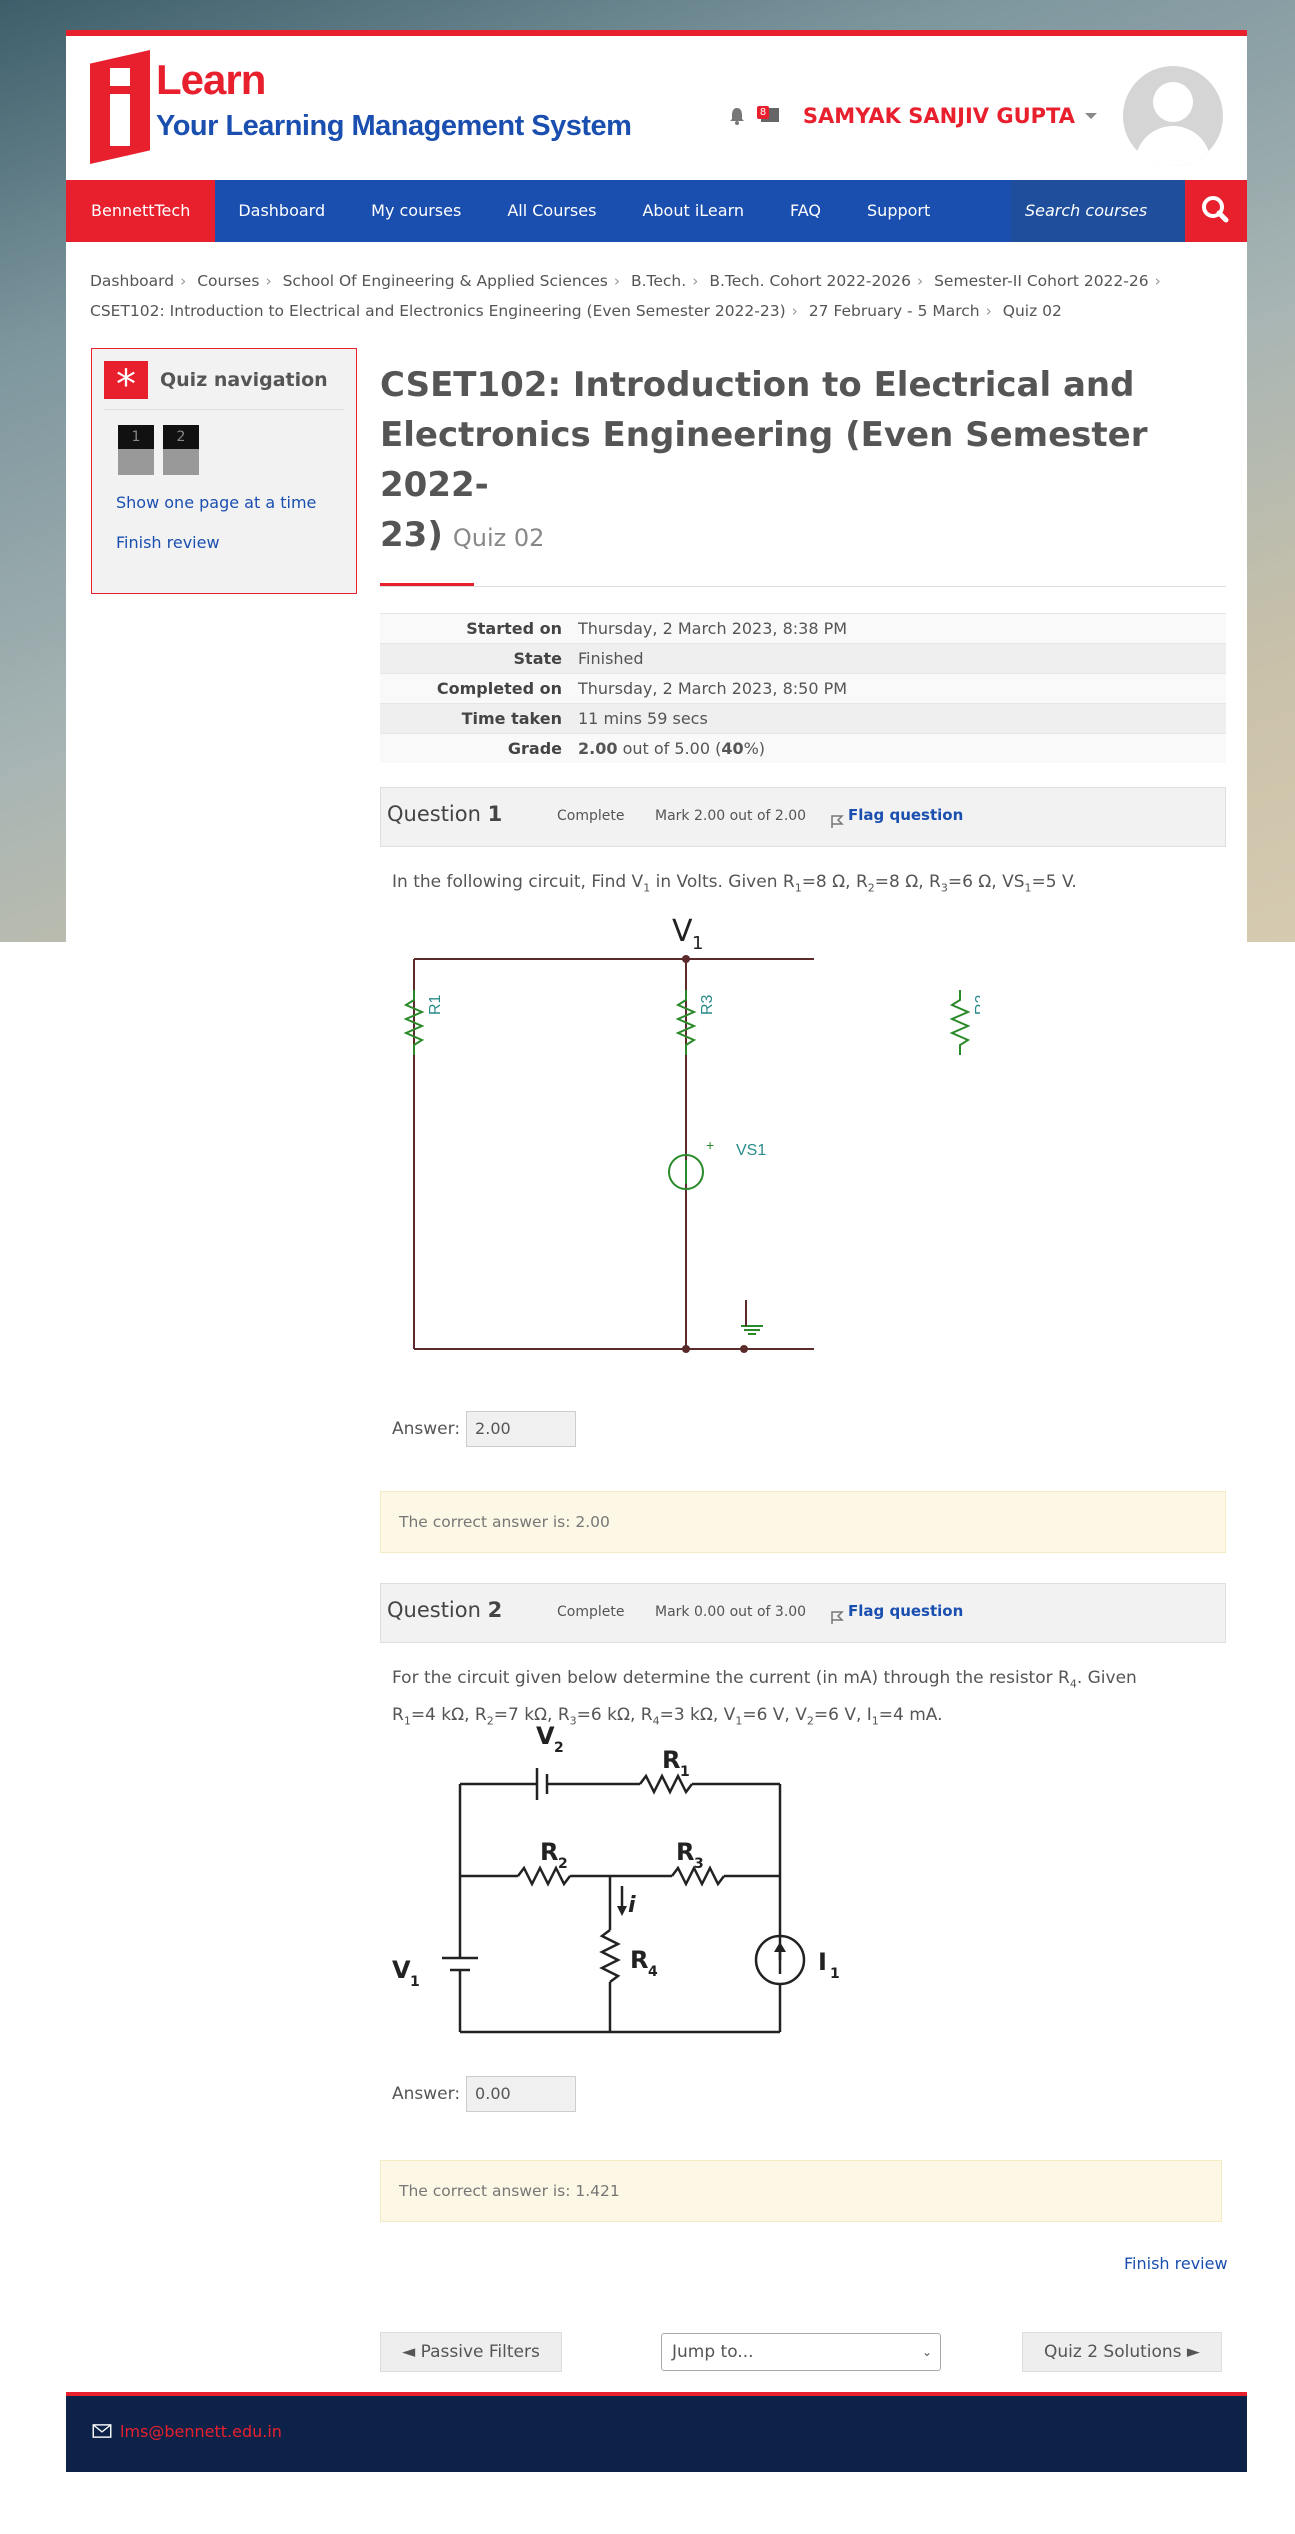 The height and width of the screenshot is (2534, 1295). What do you see at coordinates (926, 2352) in the screenshot?
I see `chevron-down-icon: ⌄` at bounding box center [926, 2352].